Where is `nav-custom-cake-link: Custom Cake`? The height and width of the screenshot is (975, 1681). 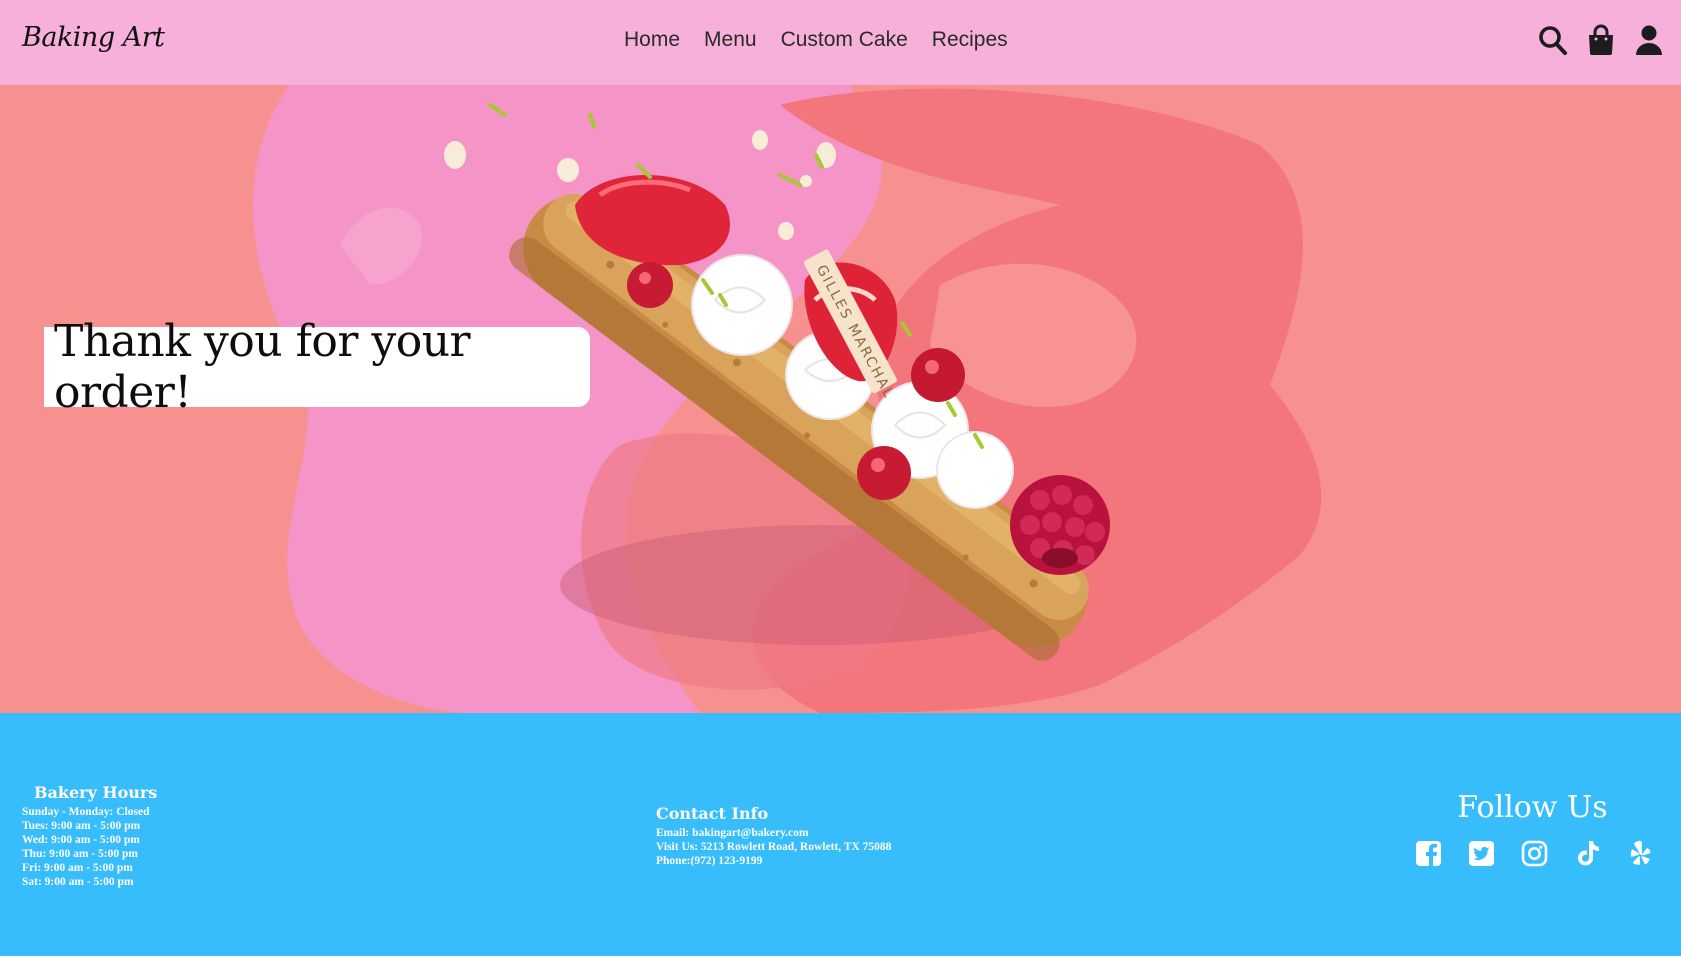
nav-custom-cake-link: Custom Cake is located at coordinates (844, 40).